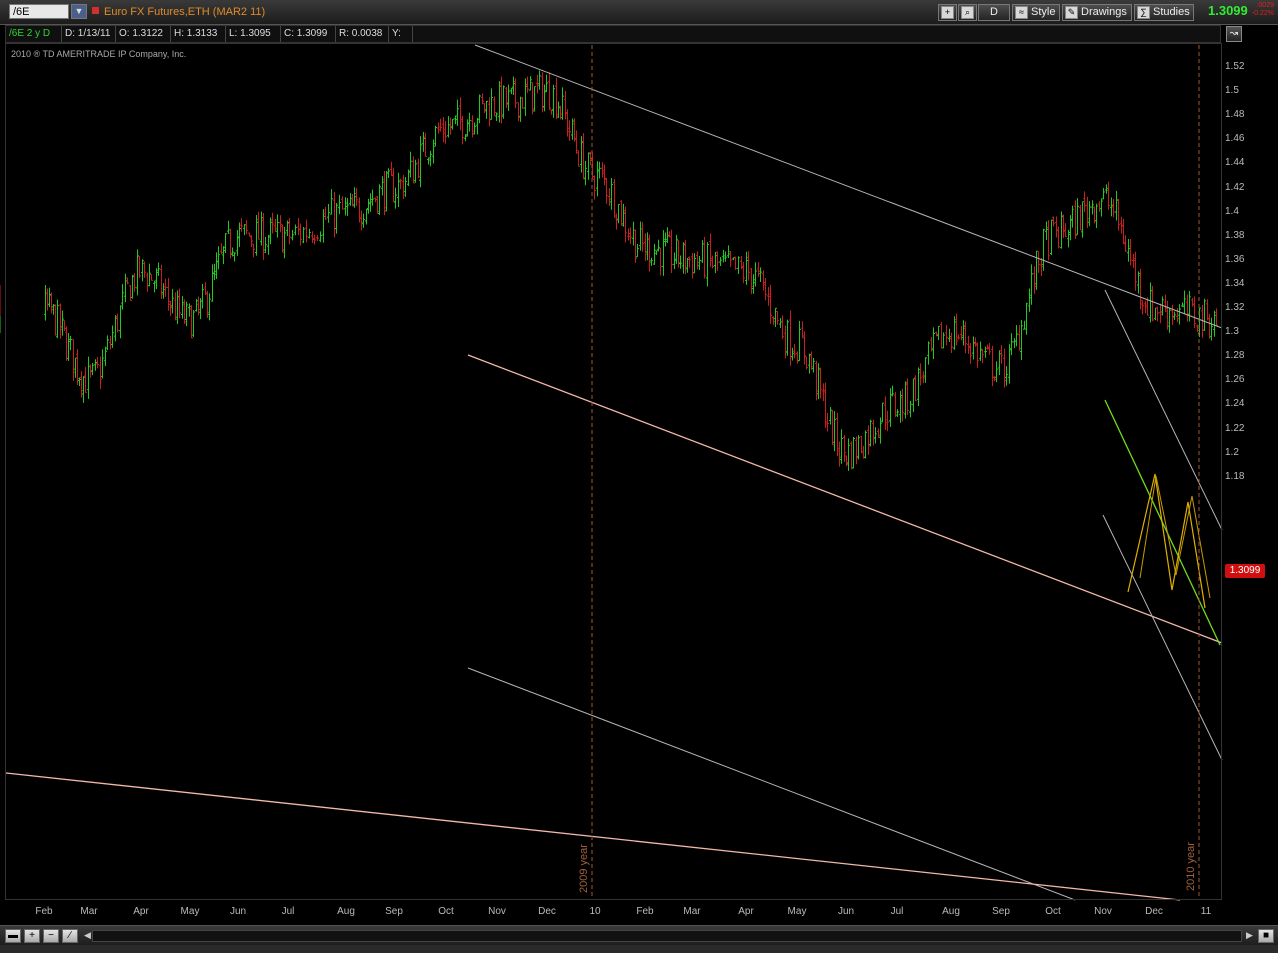 The width and height of the screenshot is (1278, 953). What do you see at coordinates (1235, 476) in the screenshot?
I see `price-axis-label: 1.18` at bounding box center [1235, 476].